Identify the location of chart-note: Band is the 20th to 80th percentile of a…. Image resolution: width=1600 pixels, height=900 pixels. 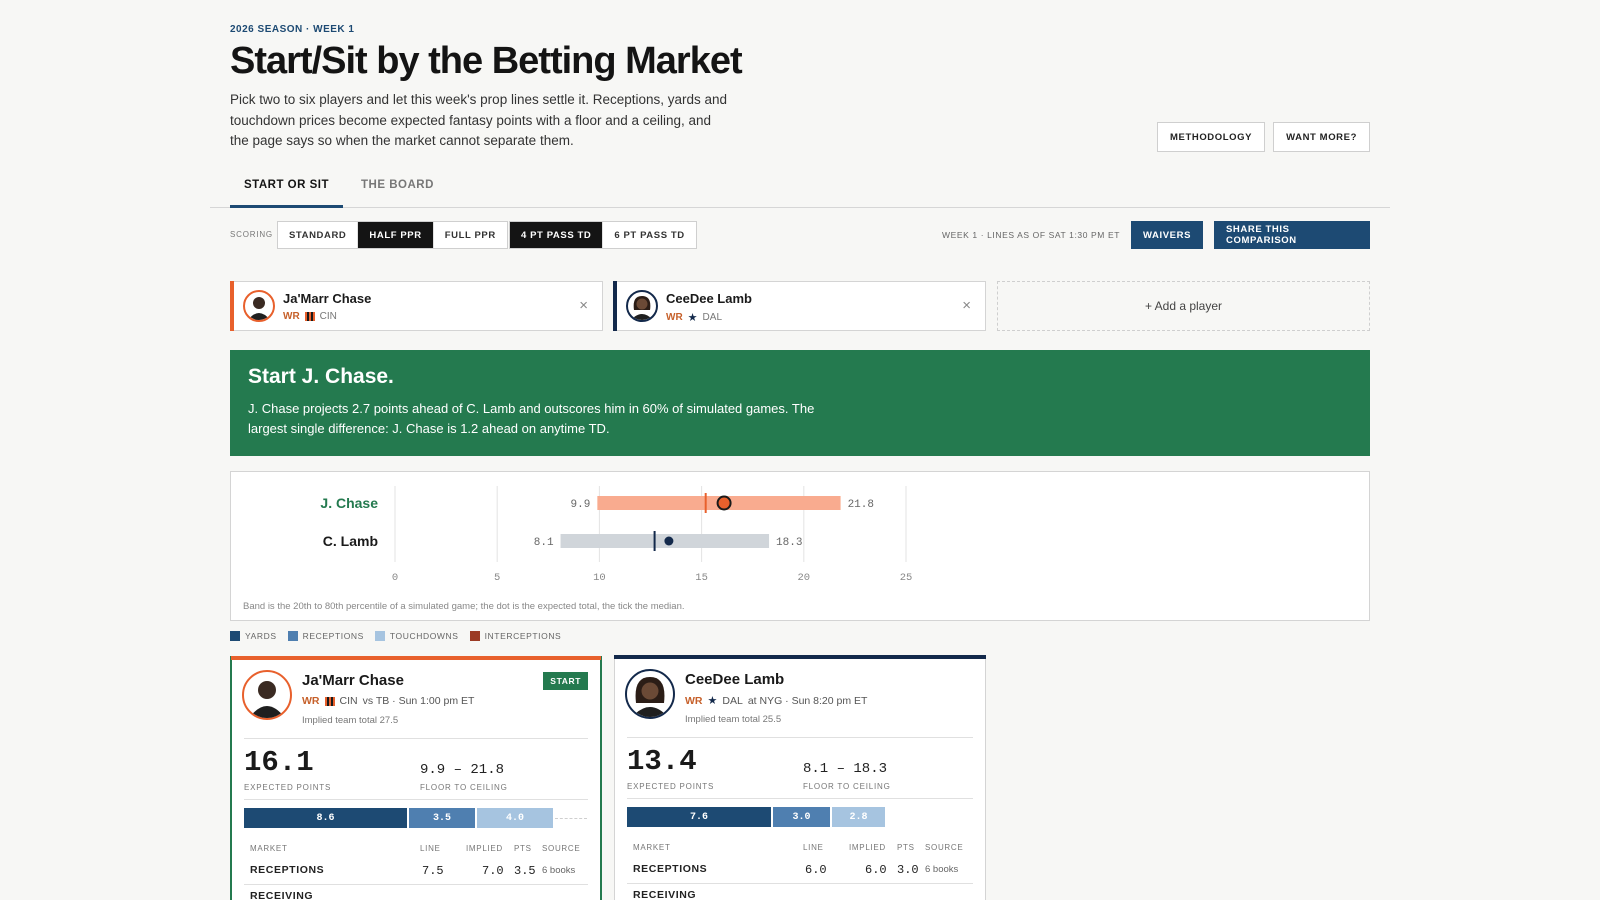
(464, 606).